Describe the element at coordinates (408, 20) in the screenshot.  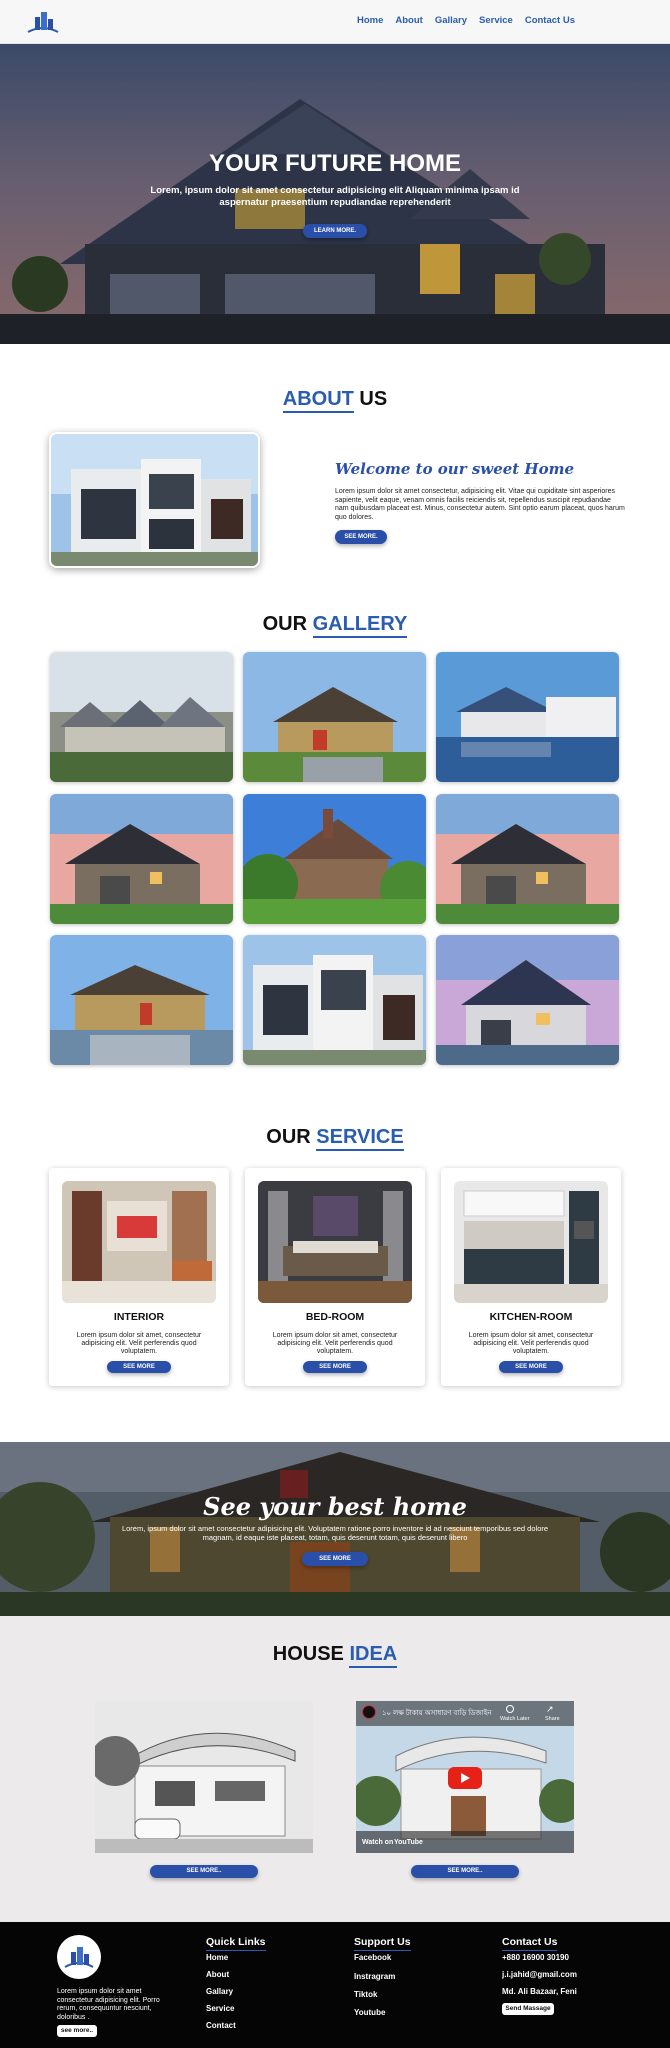
I see `nav-about: About` at that location.